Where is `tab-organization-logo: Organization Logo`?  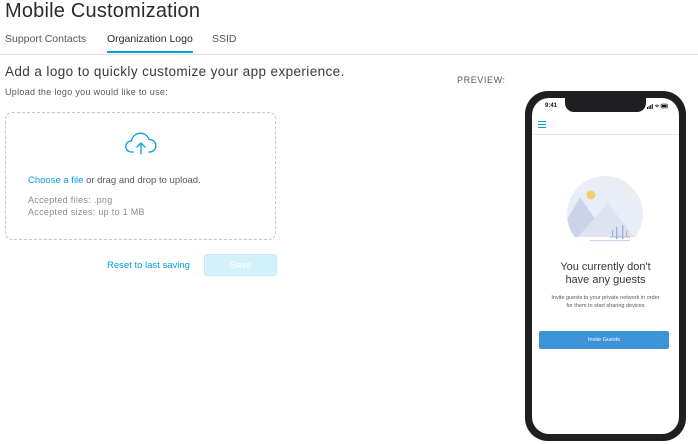
tab-organization-logo: Organization Logo is located at coordinates (150, 43).